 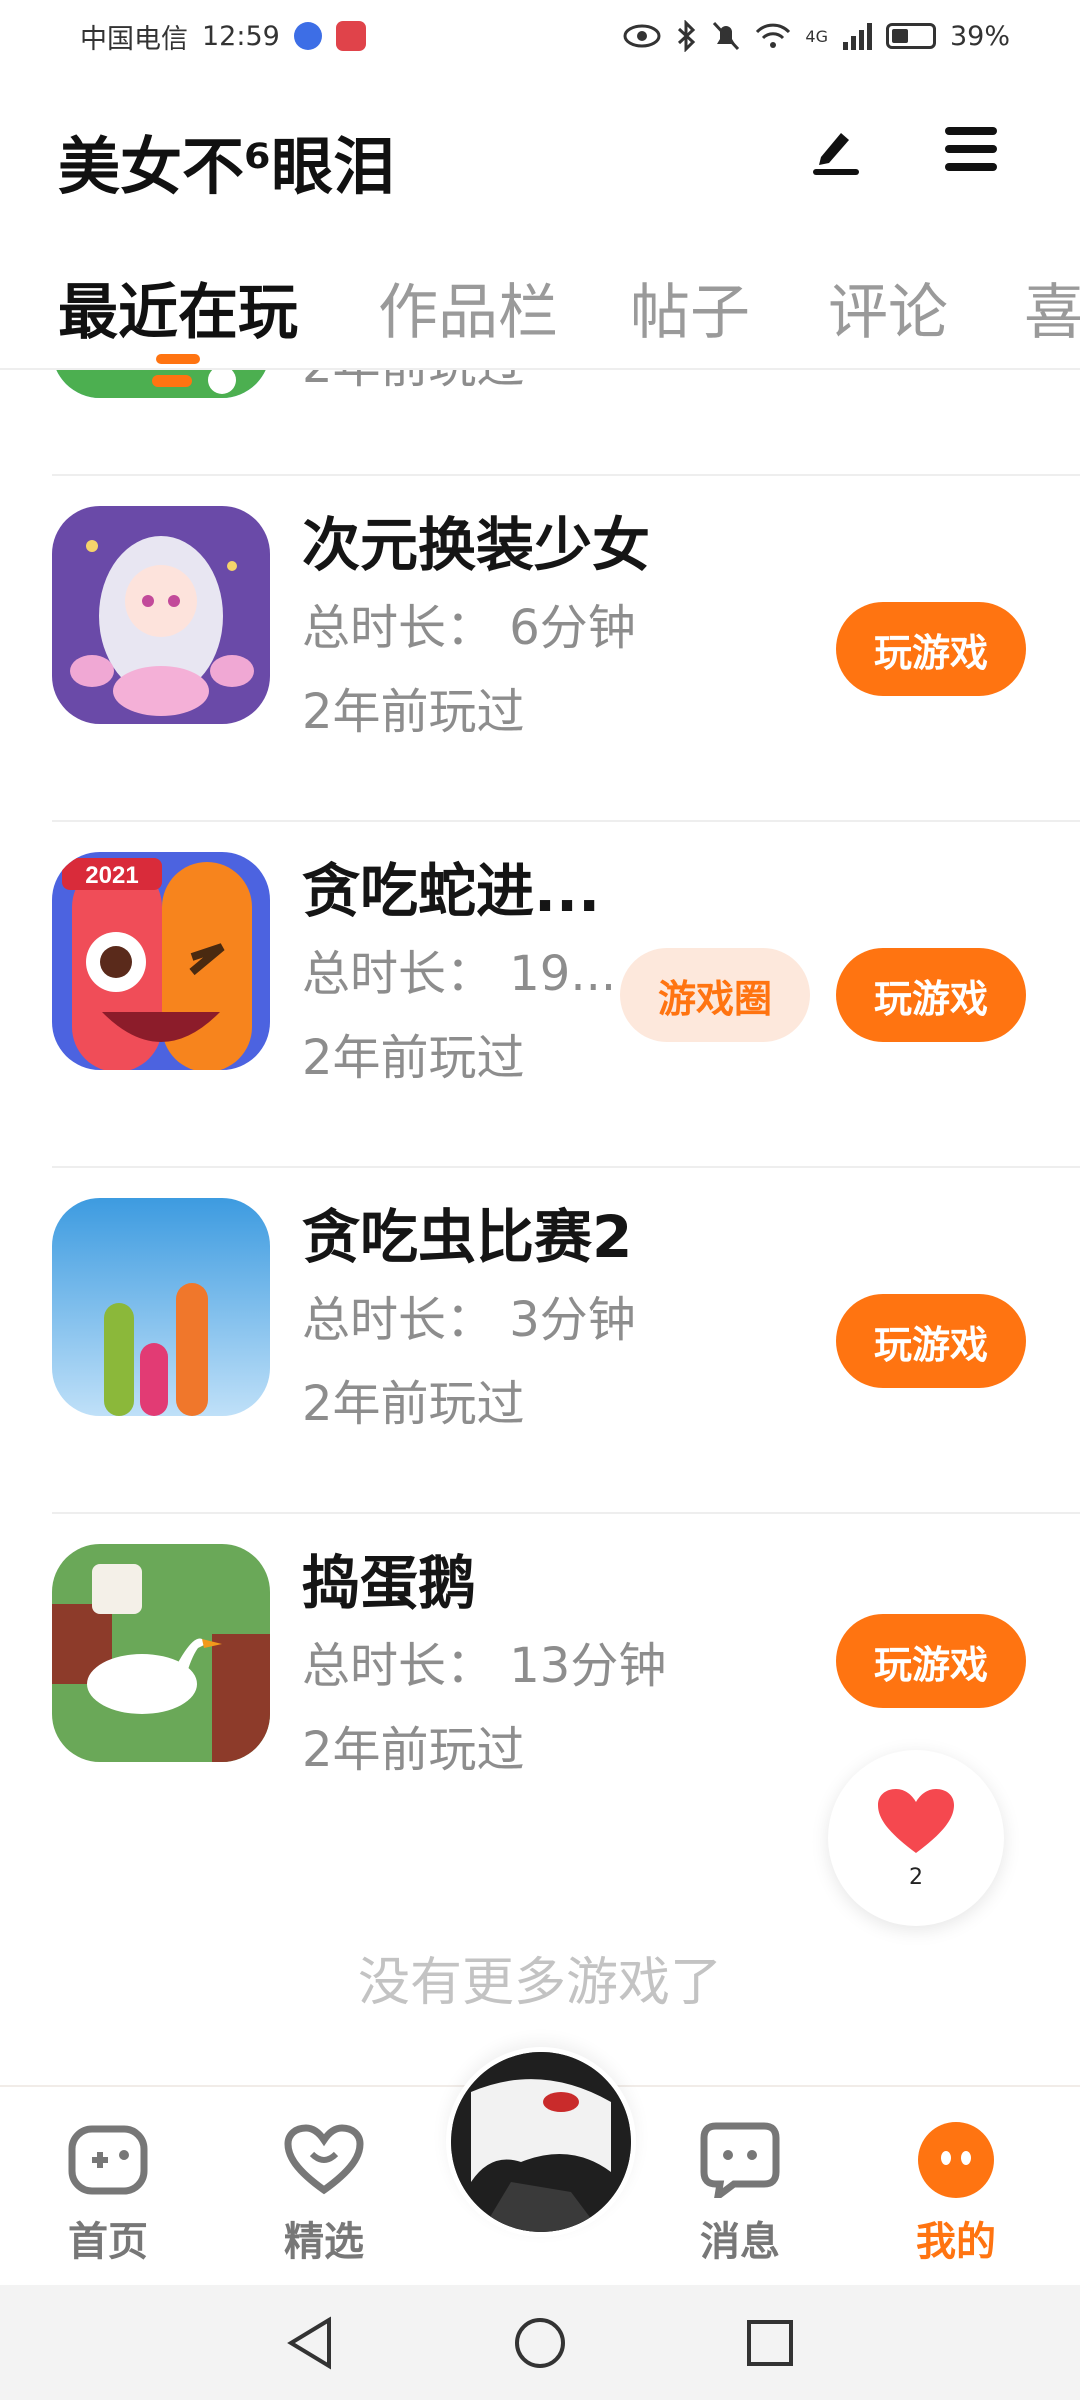 I want to click on game-row: 贪吃虫比赛2 总时长： 3分钟 2年前玩过 玩游戏, so click(x=566, y=1341).